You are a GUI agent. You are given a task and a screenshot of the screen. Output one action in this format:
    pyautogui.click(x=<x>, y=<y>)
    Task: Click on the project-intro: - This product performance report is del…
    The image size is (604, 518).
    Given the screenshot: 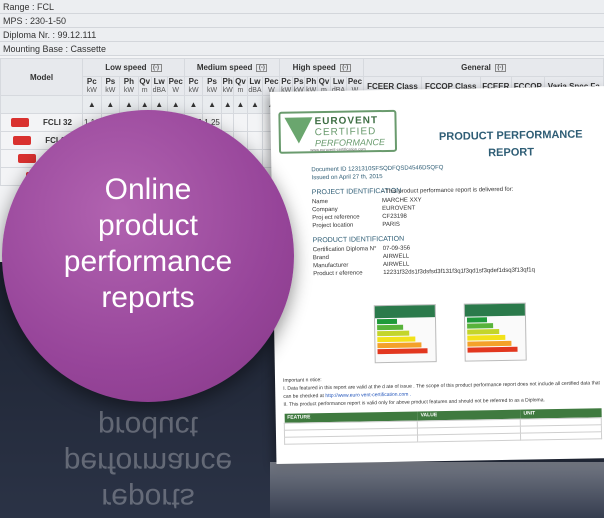 What is the action you would take?
    pyautogui.click(x=447, y=191)
    